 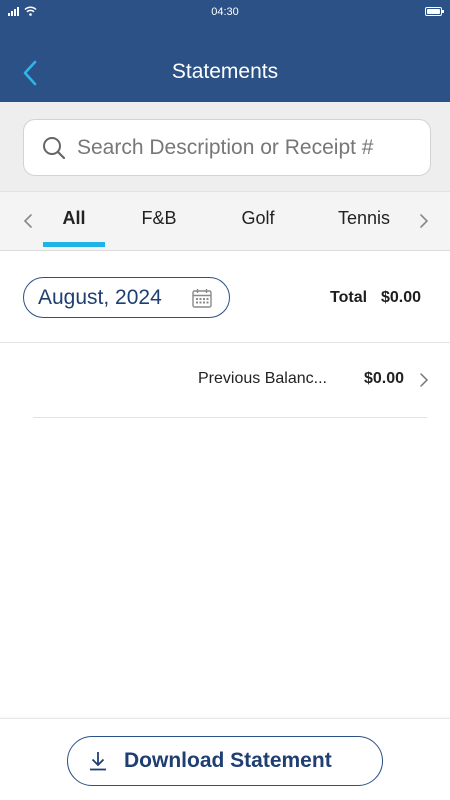 I want to click on status-time: 04:30, so click(x=225, y=12).